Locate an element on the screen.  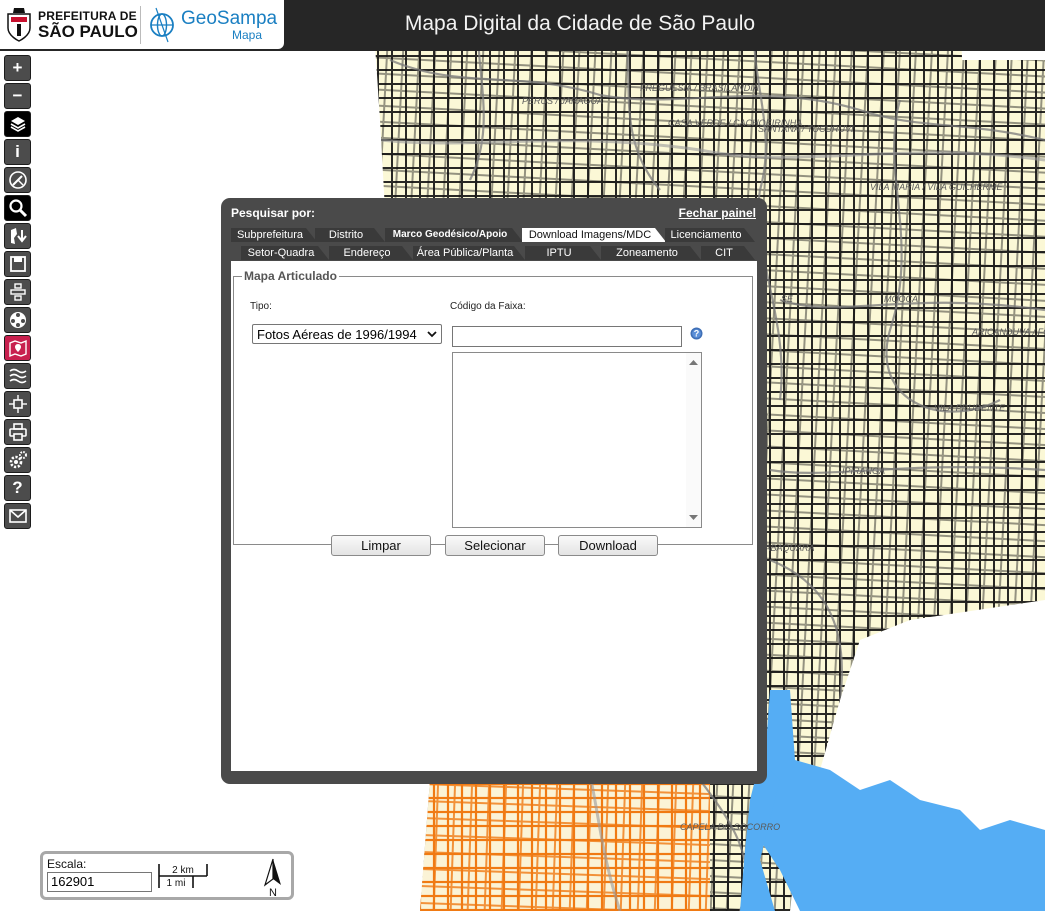
codigo-label: Código da Faixa: is located at coordinates (488, 306).